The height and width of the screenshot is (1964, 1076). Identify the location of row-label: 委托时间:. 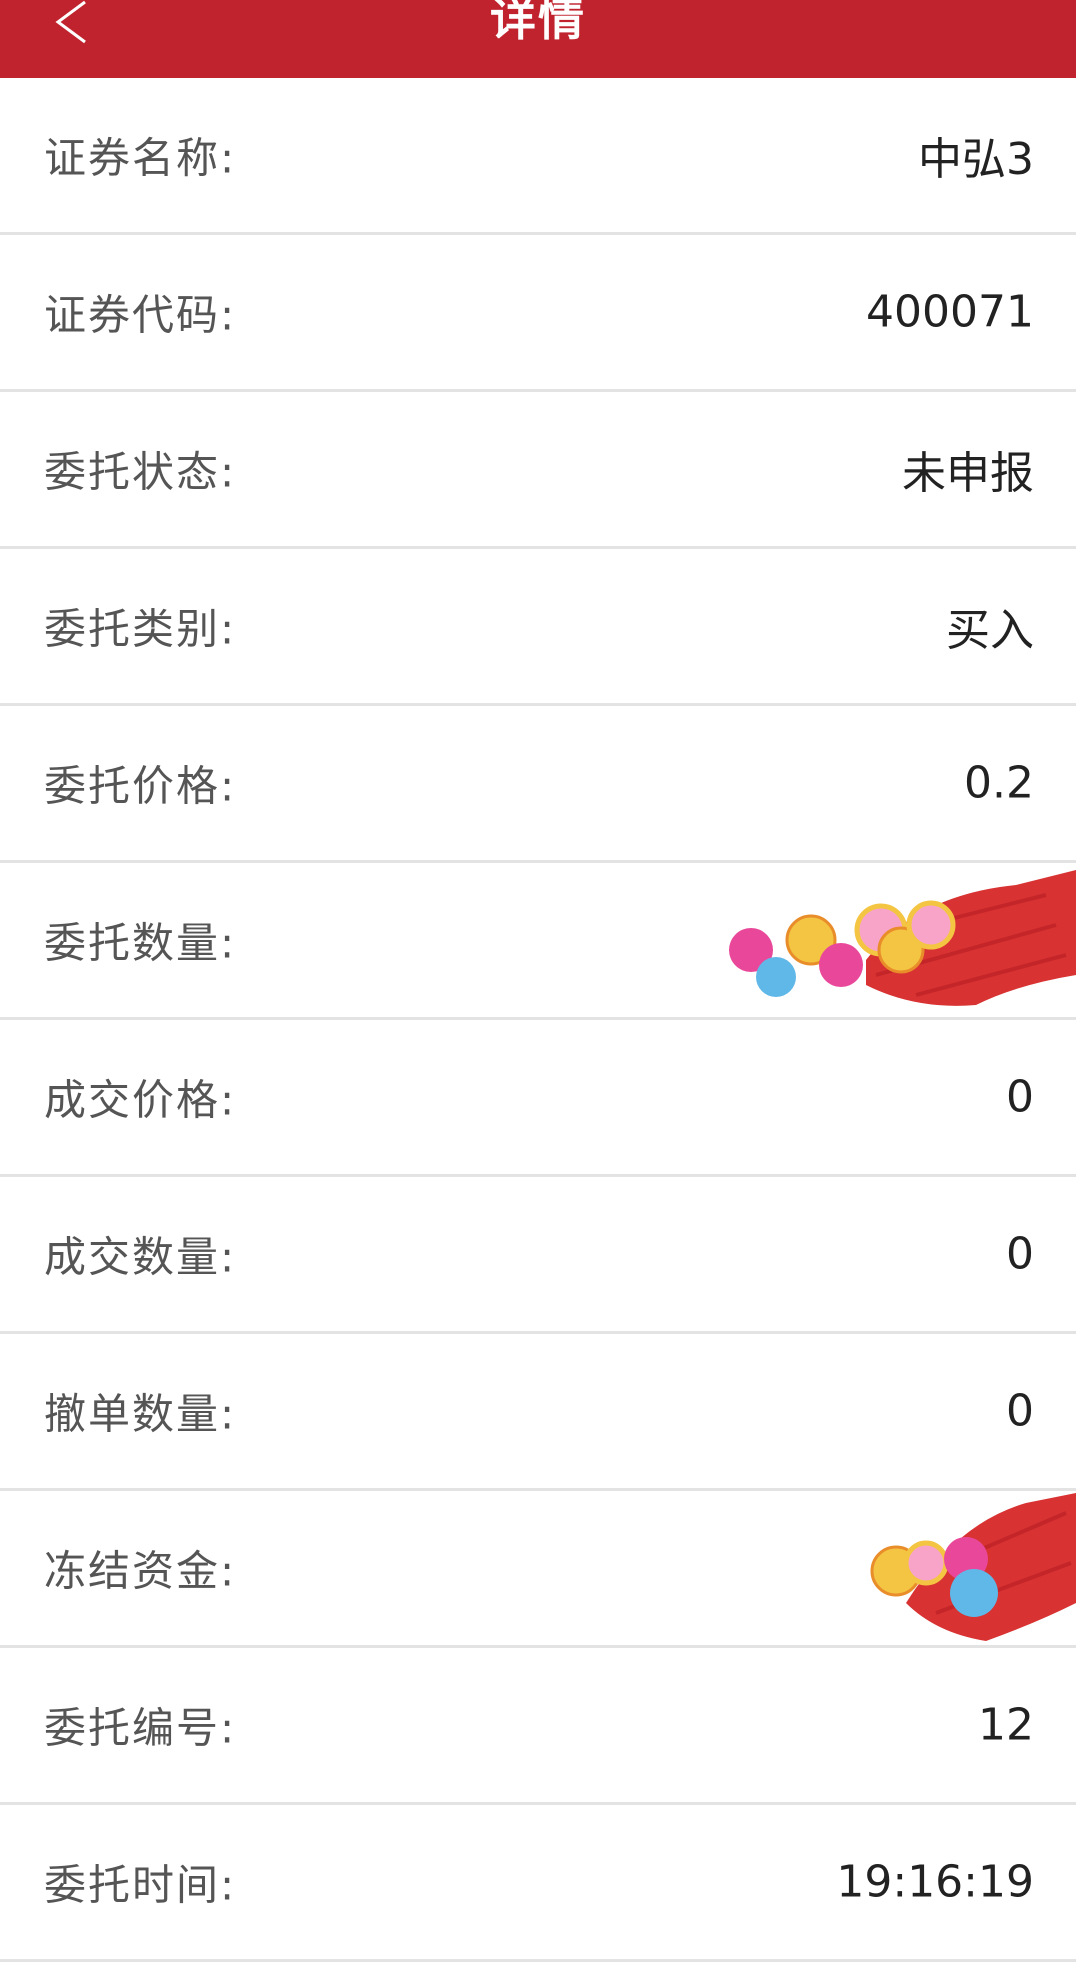
(140, 1885).